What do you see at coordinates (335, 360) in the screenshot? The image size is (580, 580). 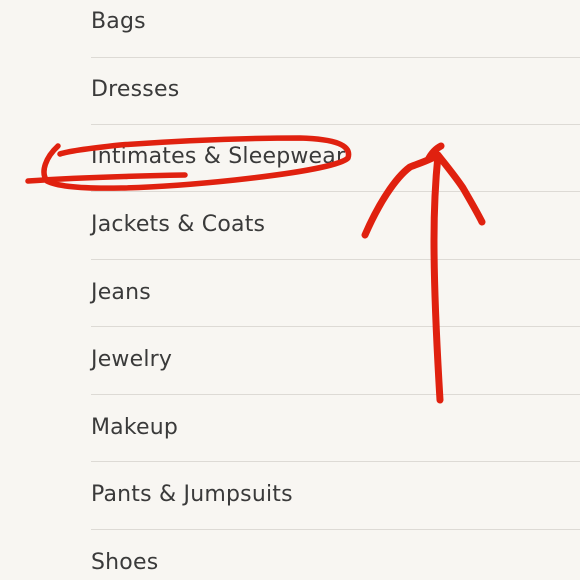 I see `category-item-jewelry: Jewelry` at bounding box center [335, 360].